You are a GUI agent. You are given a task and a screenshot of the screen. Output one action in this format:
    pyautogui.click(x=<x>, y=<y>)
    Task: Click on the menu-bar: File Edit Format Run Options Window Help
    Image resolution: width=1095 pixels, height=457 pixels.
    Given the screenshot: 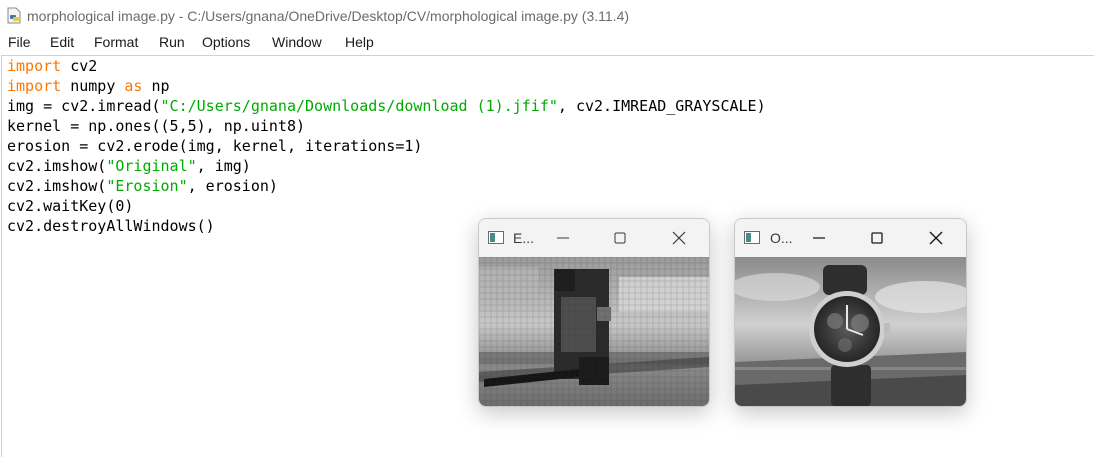 What is the action you would take?
    pyautogui.click(x=547, y=42)
    